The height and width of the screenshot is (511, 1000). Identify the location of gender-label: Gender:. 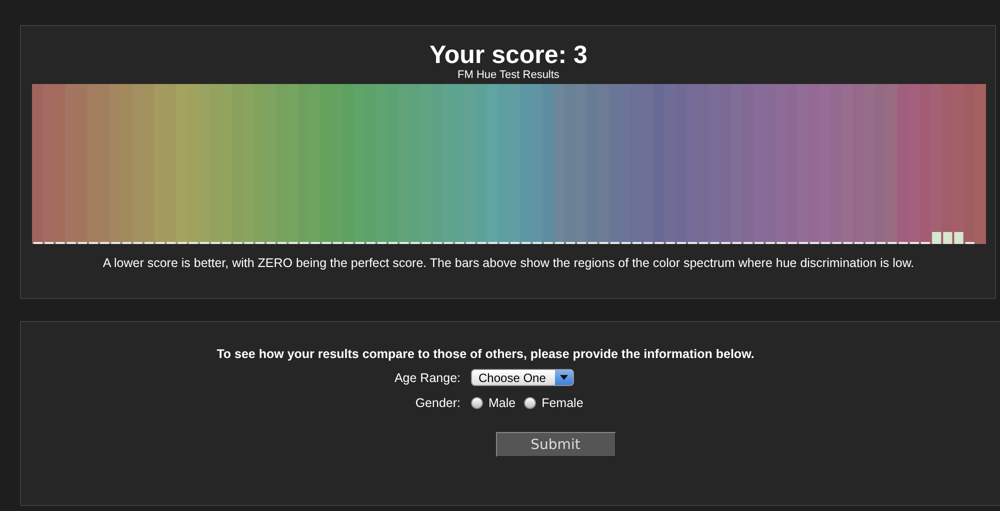
(437, 403).